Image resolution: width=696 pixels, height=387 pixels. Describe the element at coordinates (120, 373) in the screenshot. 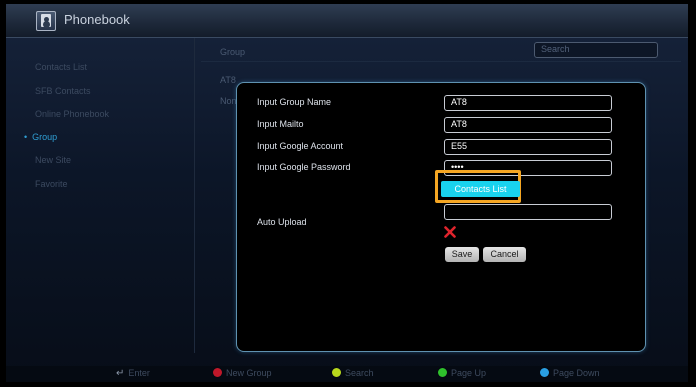

I see `enter-icon: ↵` at that location.